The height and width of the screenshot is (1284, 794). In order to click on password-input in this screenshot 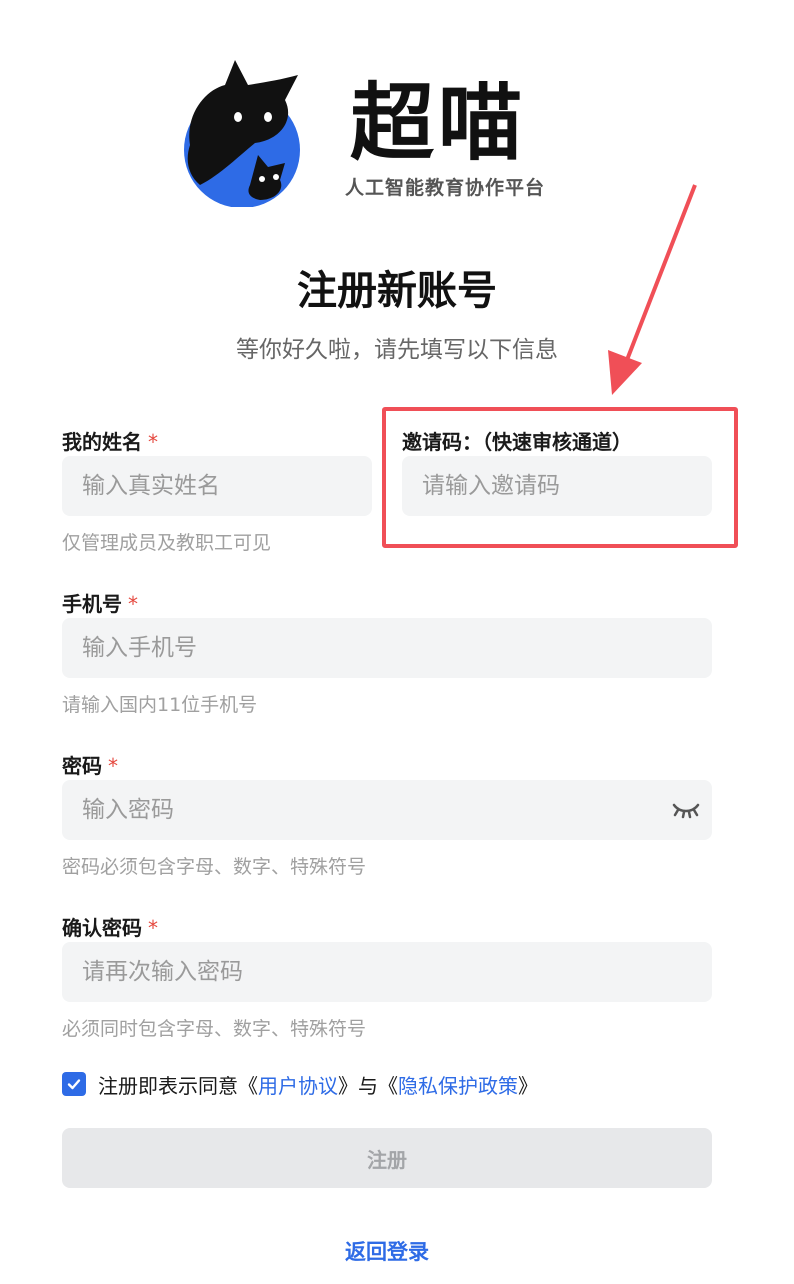, I will do `click(387, 810)`.